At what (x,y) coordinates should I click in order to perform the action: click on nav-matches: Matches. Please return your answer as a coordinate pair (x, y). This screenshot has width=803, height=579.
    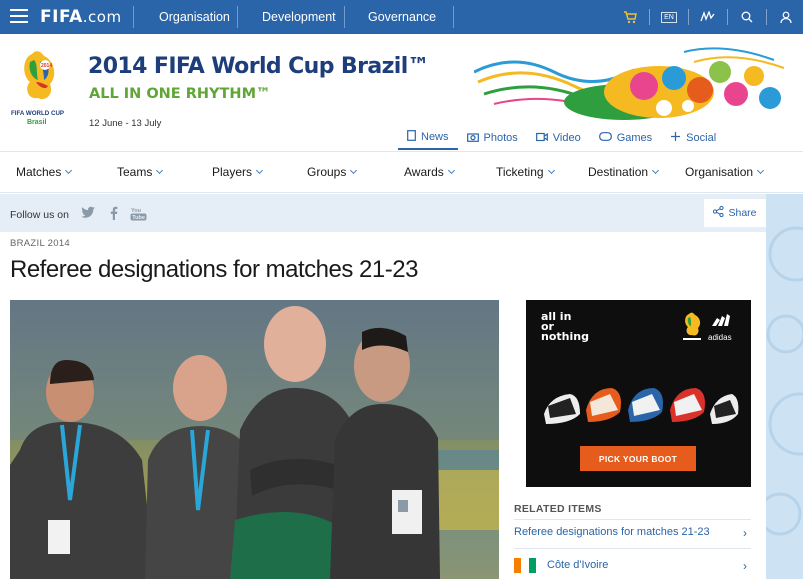
    Looking at the image, I should click on (44, 172).